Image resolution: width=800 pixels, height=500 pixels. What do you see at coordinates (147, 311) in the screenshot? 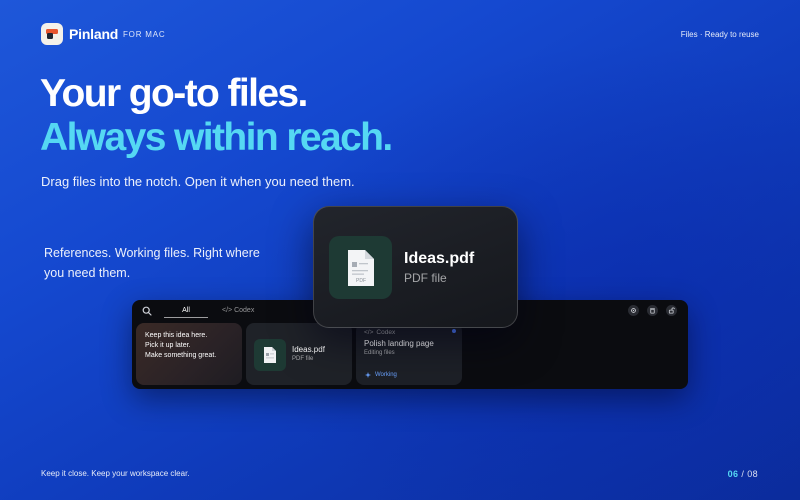
I see `search-icon` at bounding box center [147, 311].